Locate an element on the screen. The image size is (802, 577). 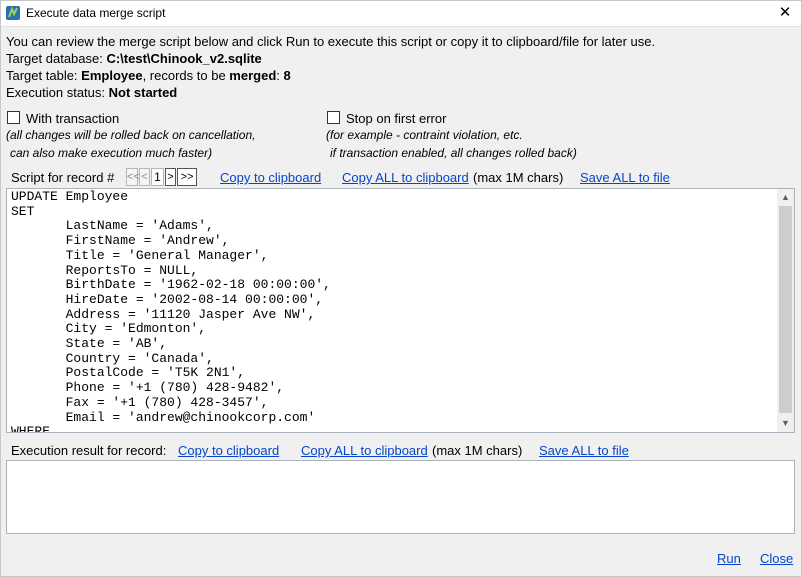
target-table-label: Target table: is located at coordinates (44, 75).